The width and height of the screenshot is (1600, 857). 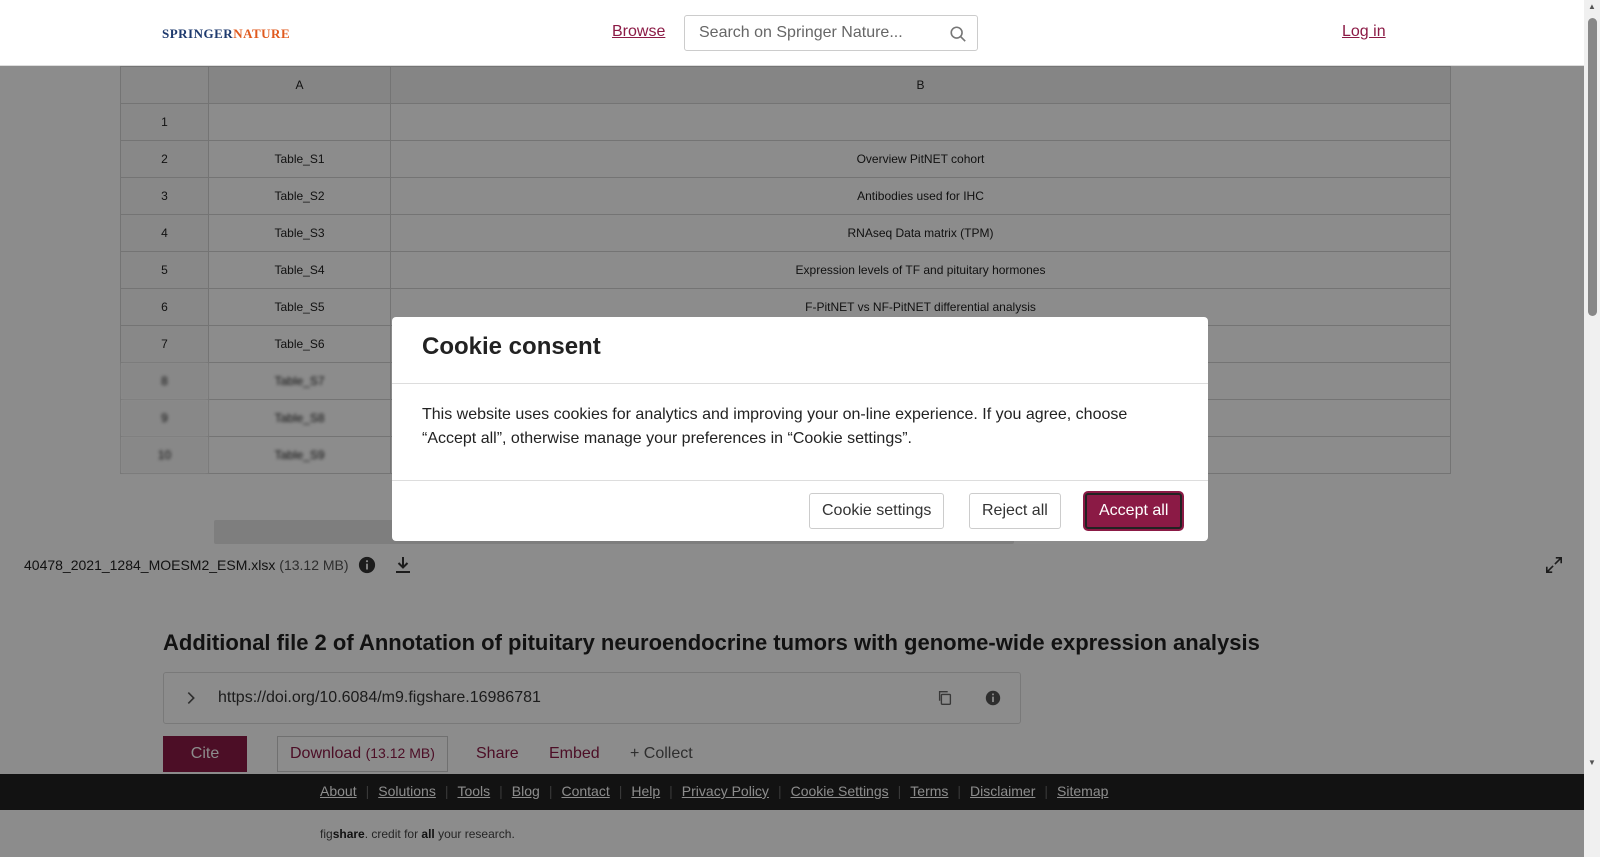 What do you see at coordinates (877, 511) in the screenshot?
I see `cookie-settings-button: Cookie settings` at bounding box center [877, 511].